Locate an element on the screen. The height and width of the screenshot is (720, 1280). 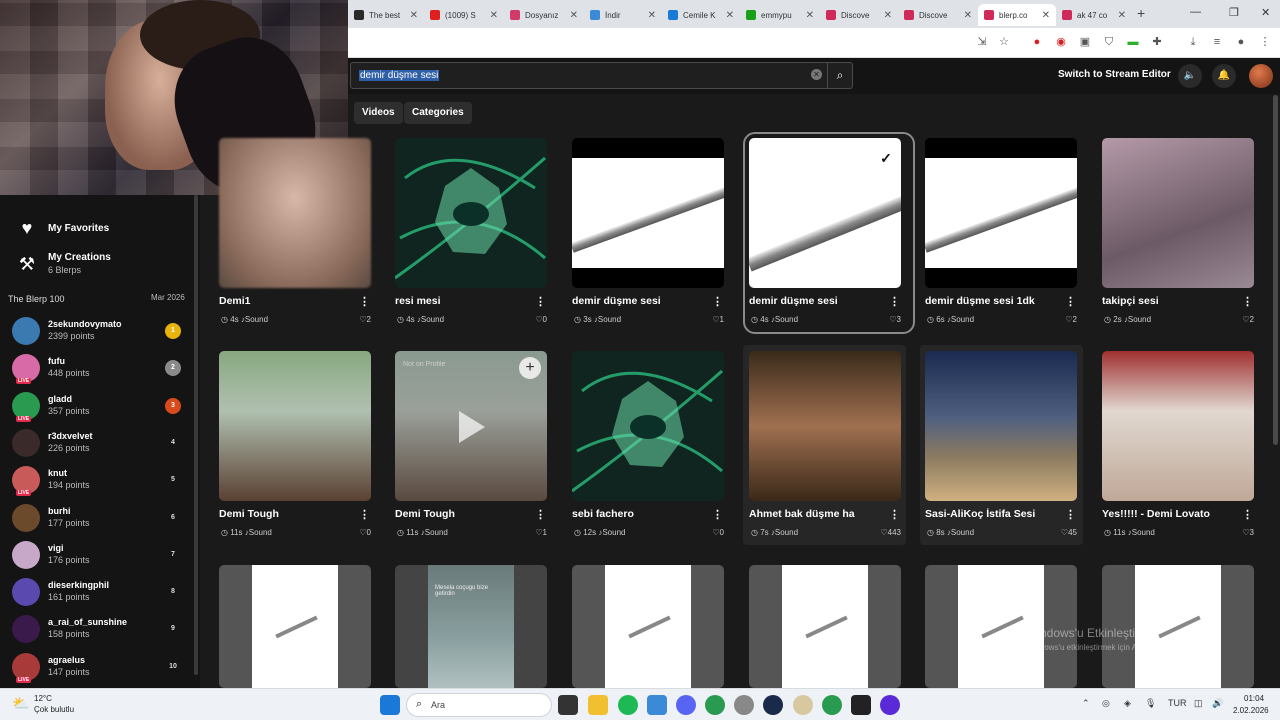
task-view-icon is located at coordinates (568, 705).